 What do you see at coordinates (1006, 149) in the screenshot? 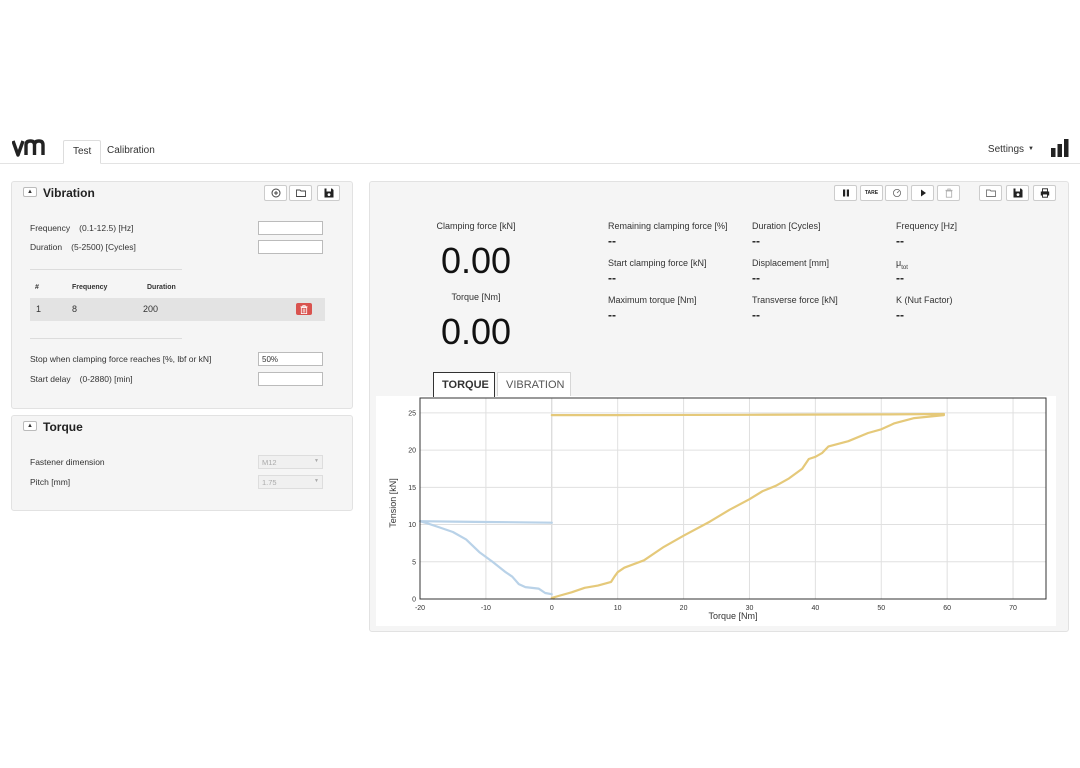
I see `settings-label: Settings` at bounding box center [1006, 149].